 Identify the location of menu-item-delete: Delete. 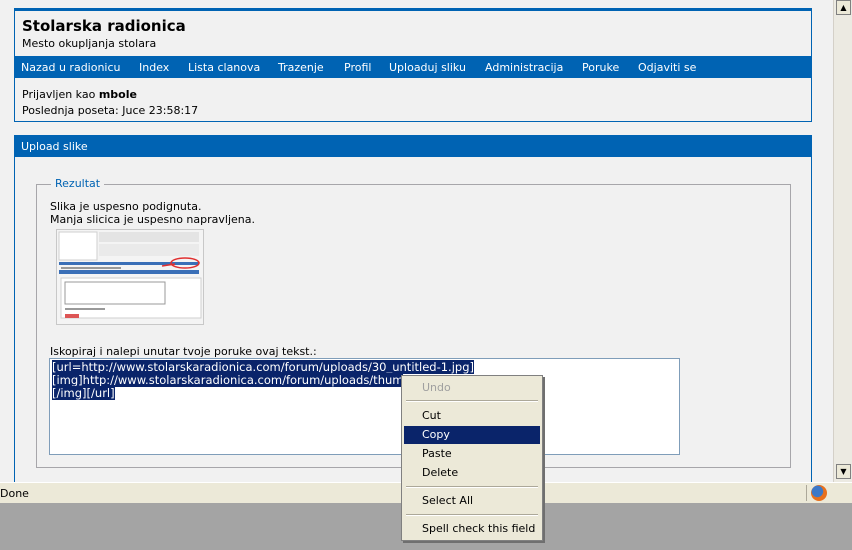
(472, 473).